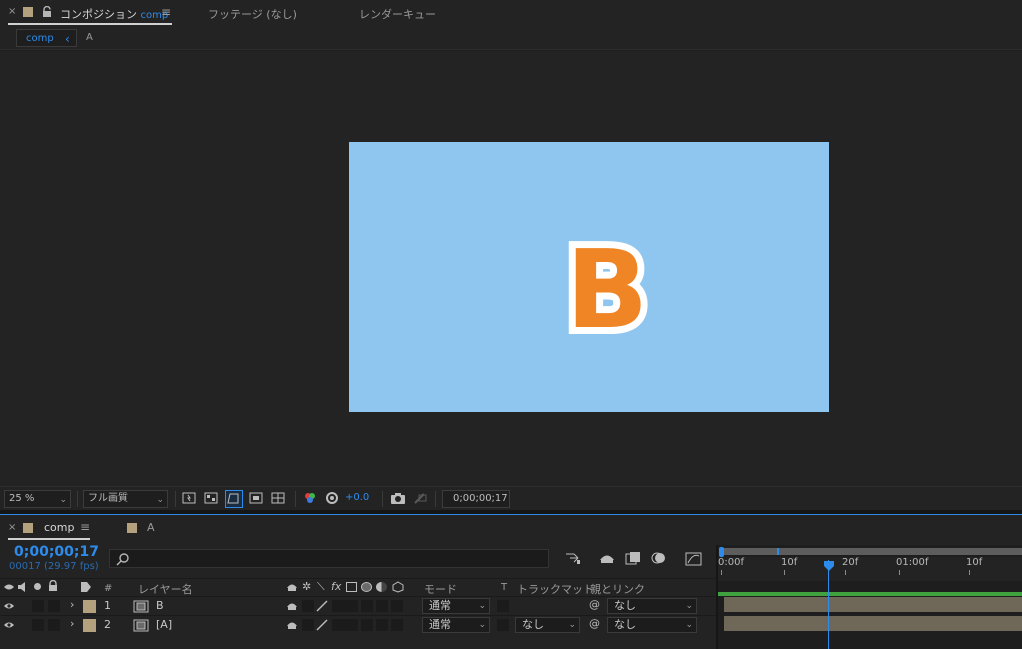 The height and width of the screenshot is (649, 1022). Describe the element at coordinates (476, 499) in the screenshot. I see `timecode-field: 0;00;00;17` at that location.